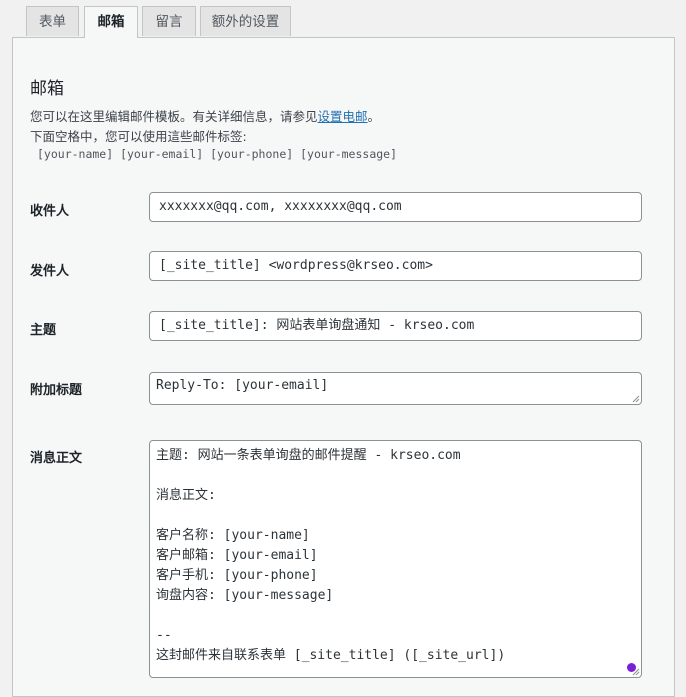  Describe the element at coordinates (395, 207) in the screenshot. I see `to-field: xxxxxxx@qq.com, xxxxxxxx@qq.com` at that location.